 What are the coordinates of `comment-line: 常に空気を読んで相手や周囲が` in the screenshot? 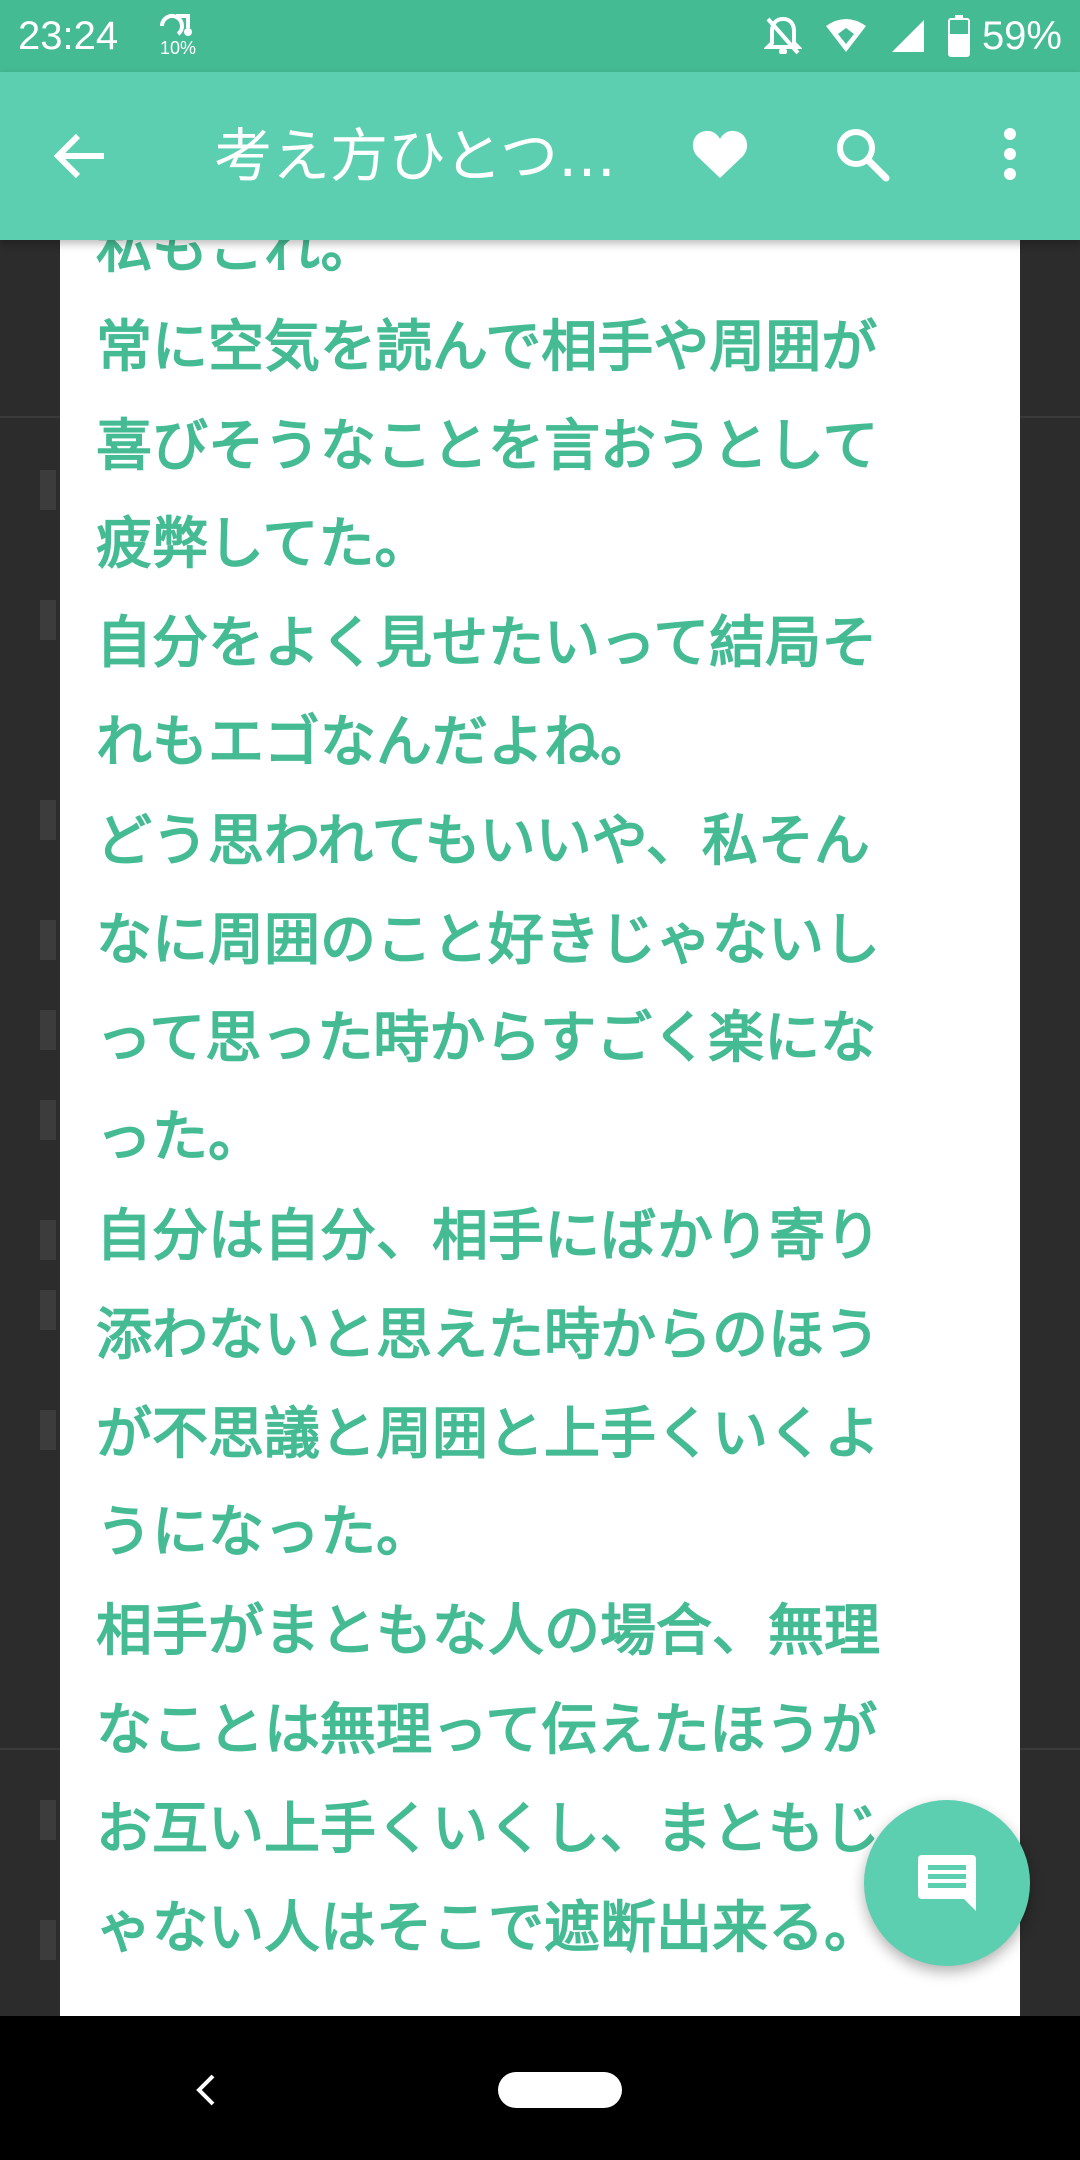 It's located at (487, 347).